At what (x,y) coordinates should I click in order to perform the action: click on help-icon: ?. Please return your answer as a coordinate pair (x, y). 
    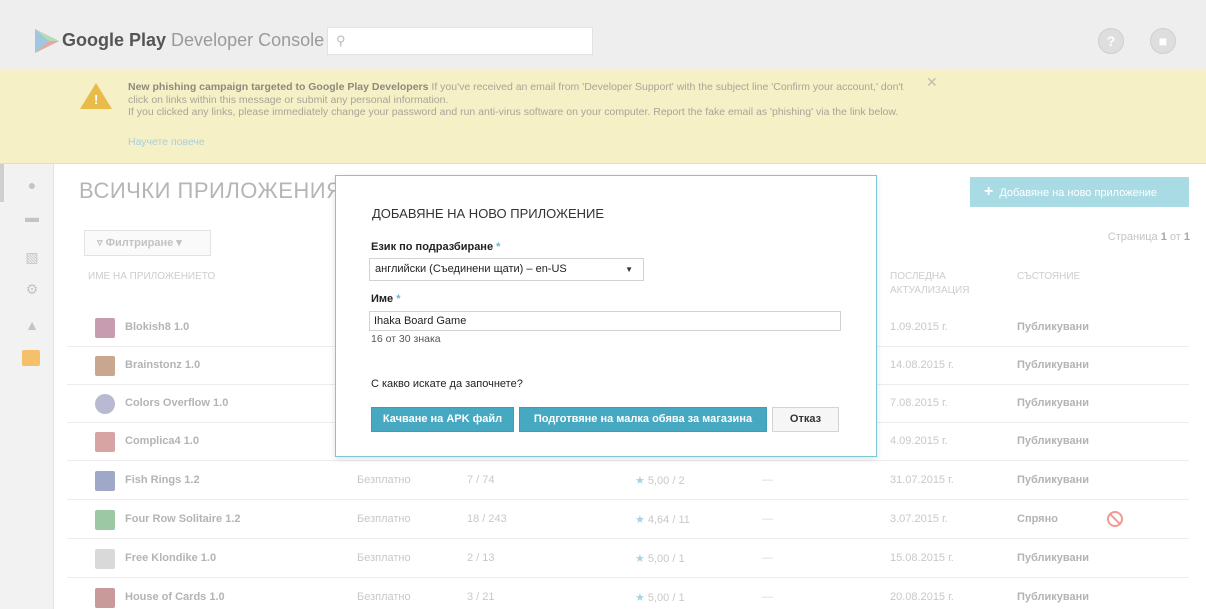
    Looking at the image, I should click on (1111, 41).